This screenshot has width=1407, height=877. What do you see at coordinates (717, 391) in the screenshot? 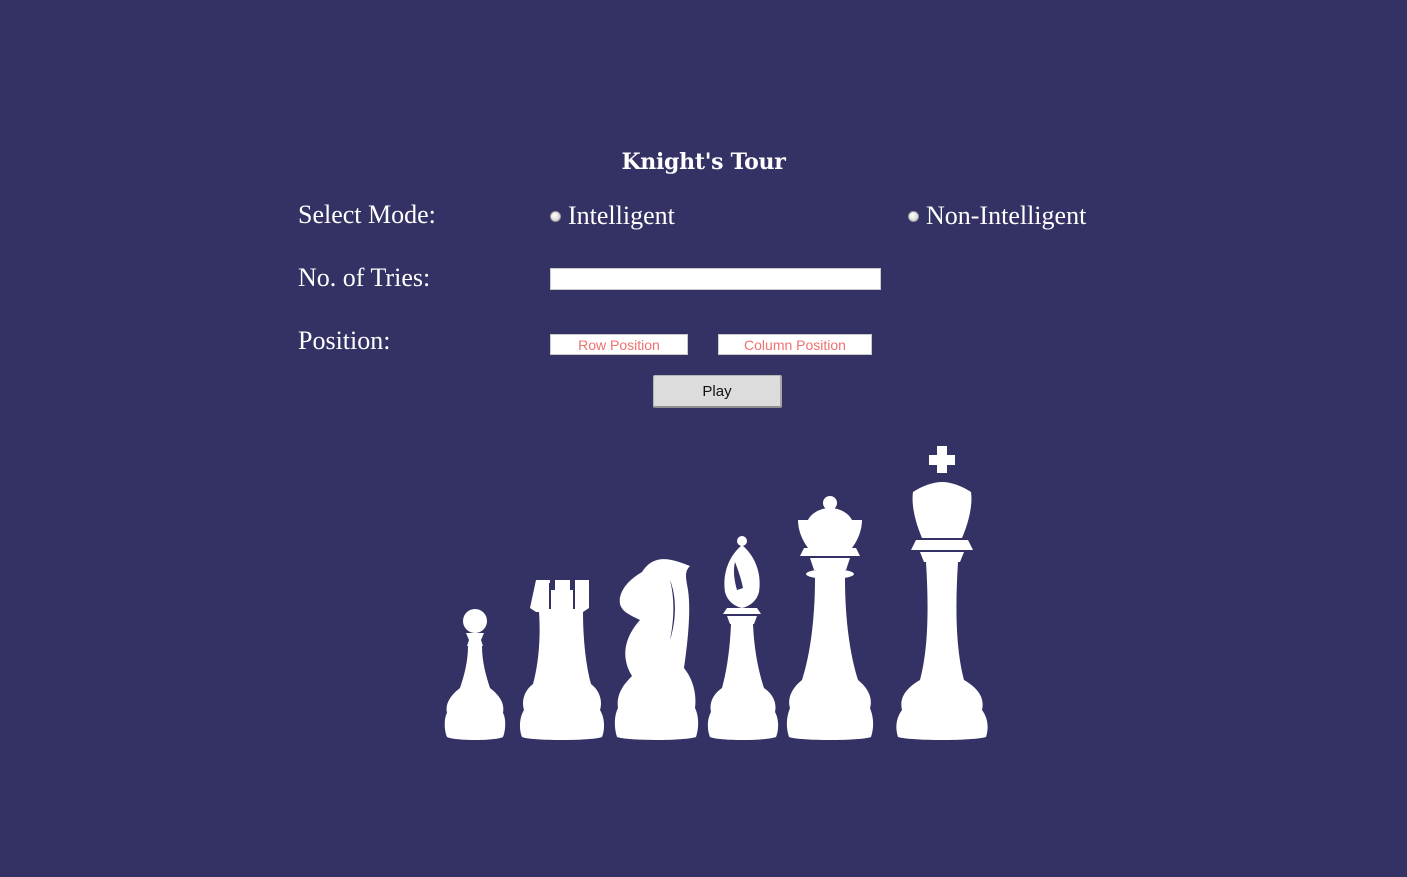
I see `play-button: Play` at bounding box center [717, 391].